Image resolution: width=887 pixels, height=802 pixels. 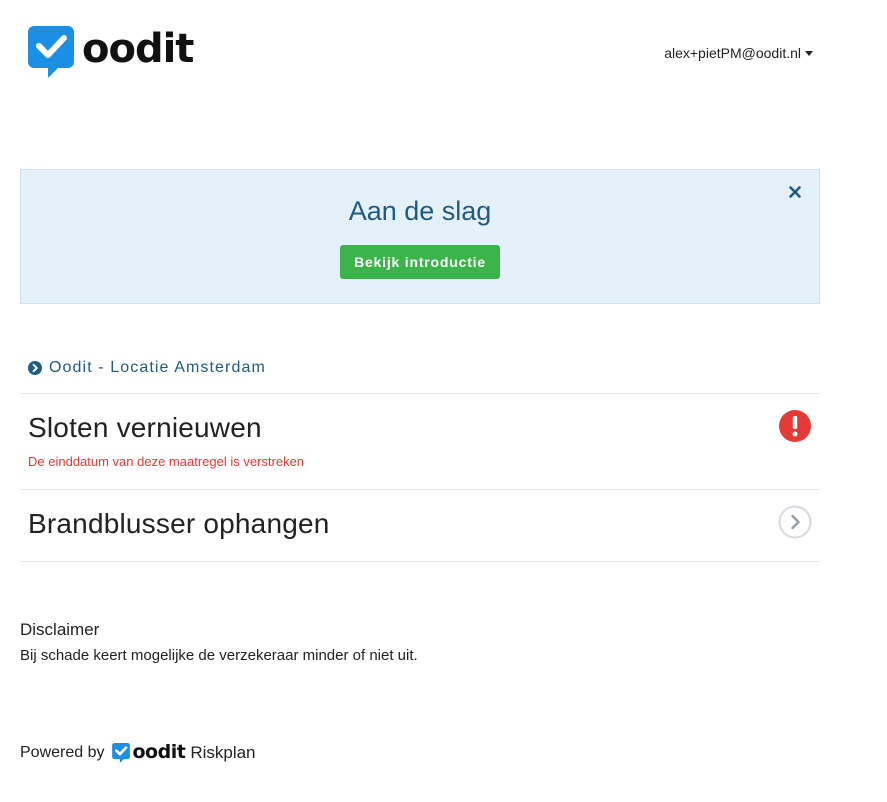 What do you see at coordinates (157, 367) in the screenshot?
I see `location-label: Oodit - Locatie Amsterdam` at bounding box center [157, 367].